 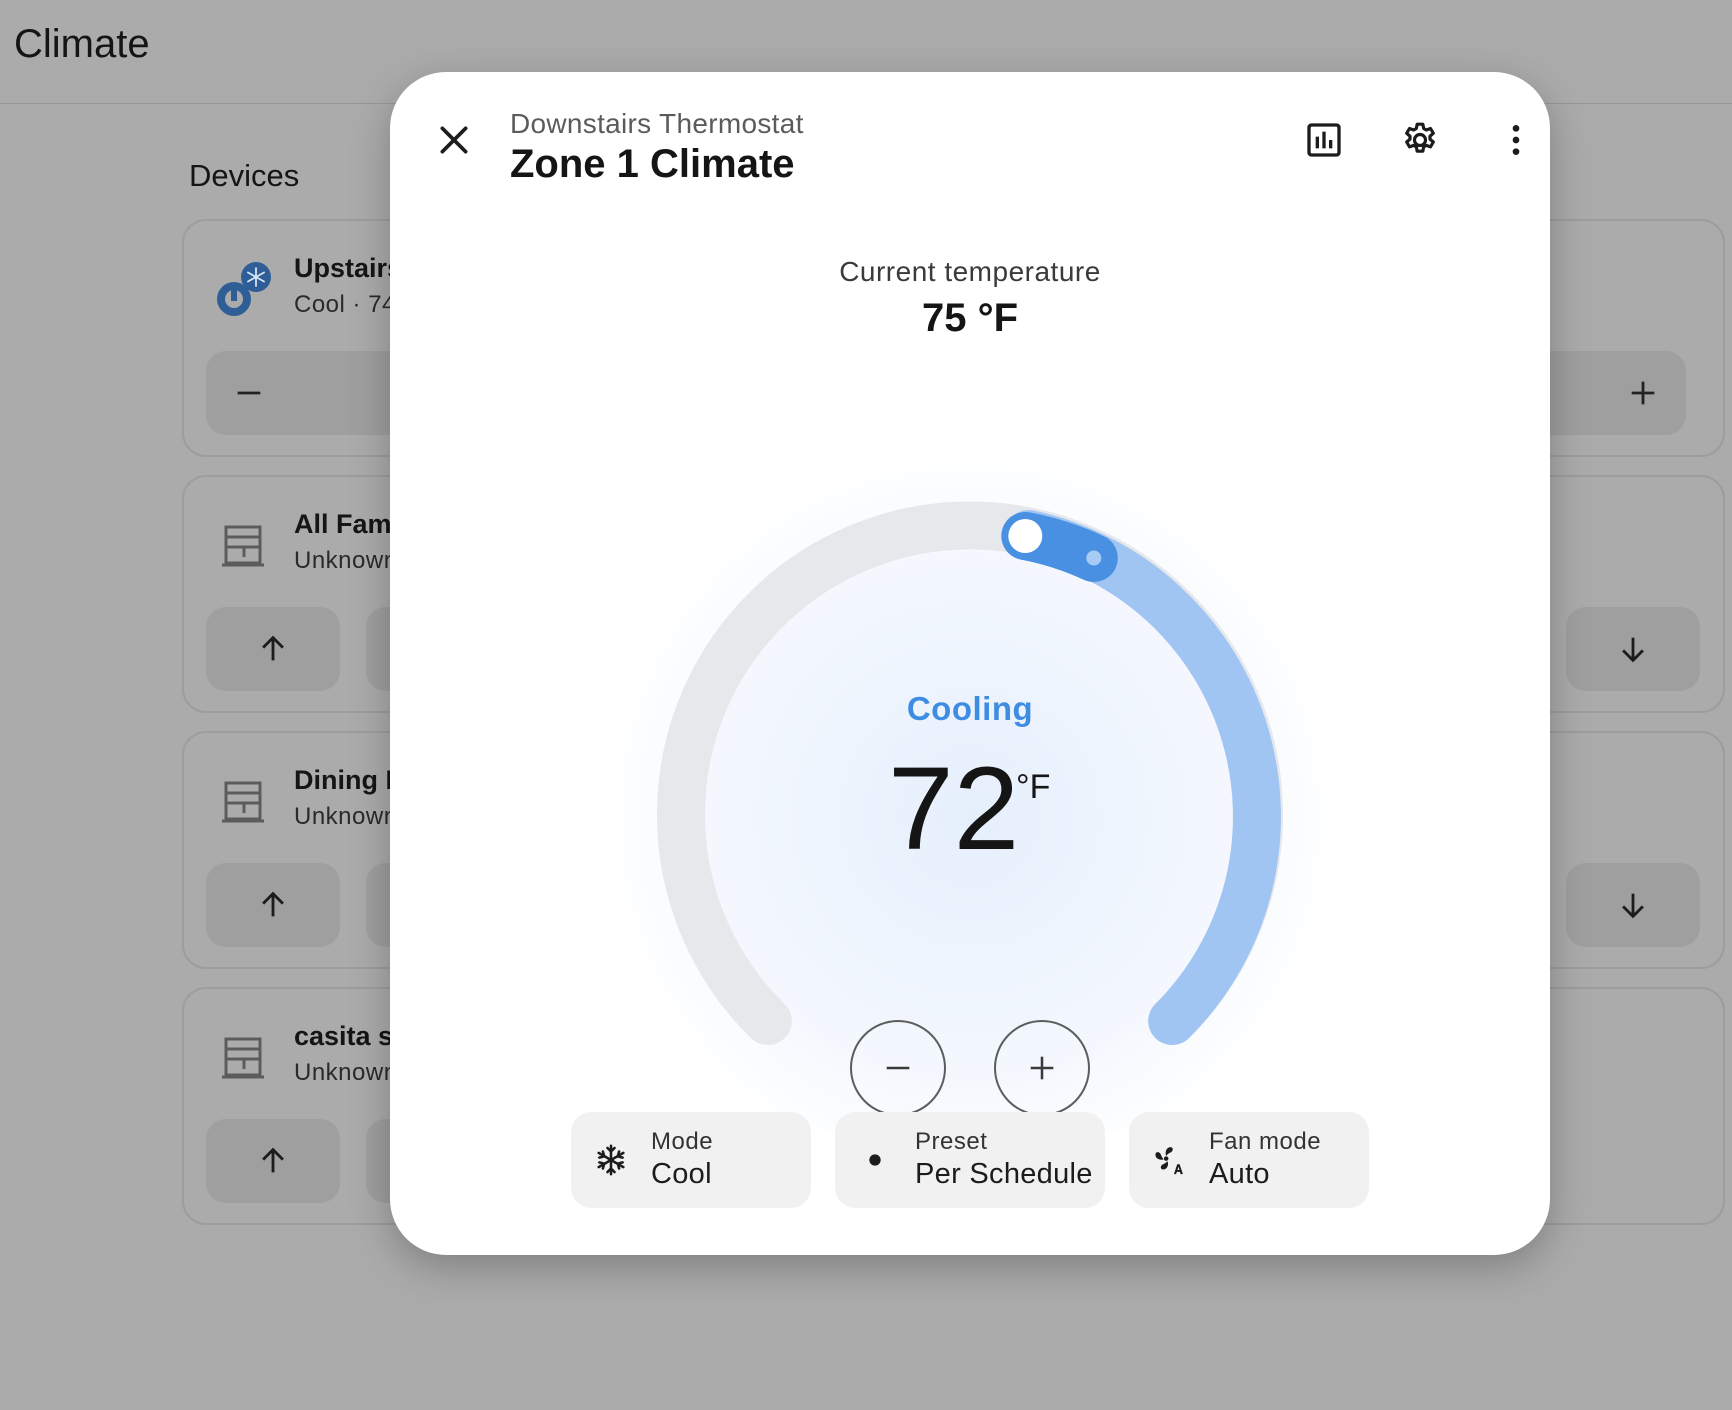 What do you see at coordinates (970, 271) in the screenshot?
I see `current-temperature-label: Current temperature` at bounding box center [970, 271].